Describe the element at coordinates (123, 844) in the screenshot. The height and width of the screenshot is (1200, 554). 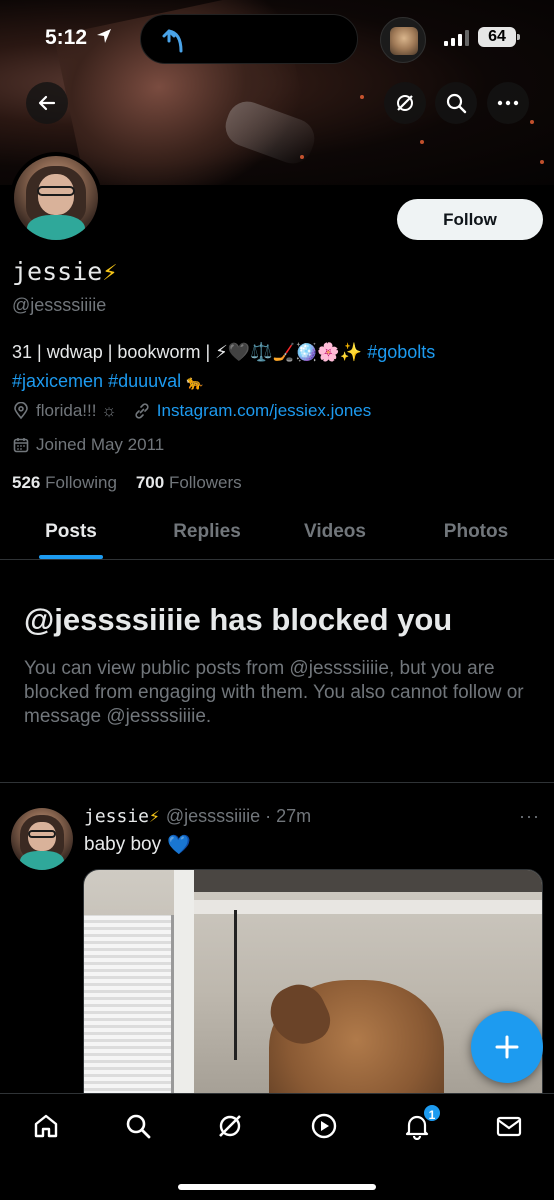
I see `post-text-content: baby boy` at that location.